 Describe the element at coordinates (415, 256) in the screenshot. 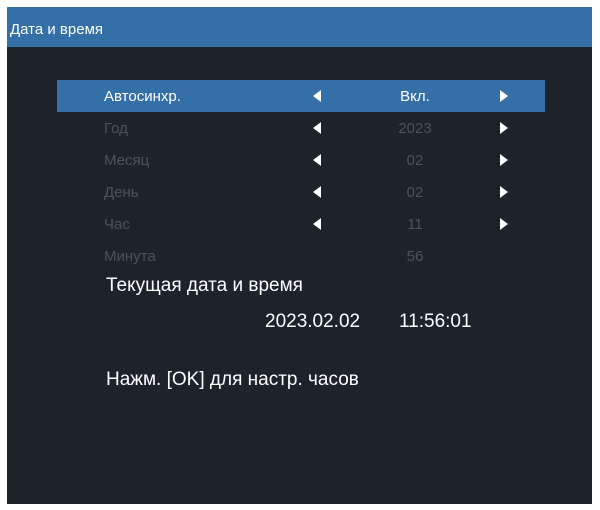

I see `minute-value: 56` at that location.